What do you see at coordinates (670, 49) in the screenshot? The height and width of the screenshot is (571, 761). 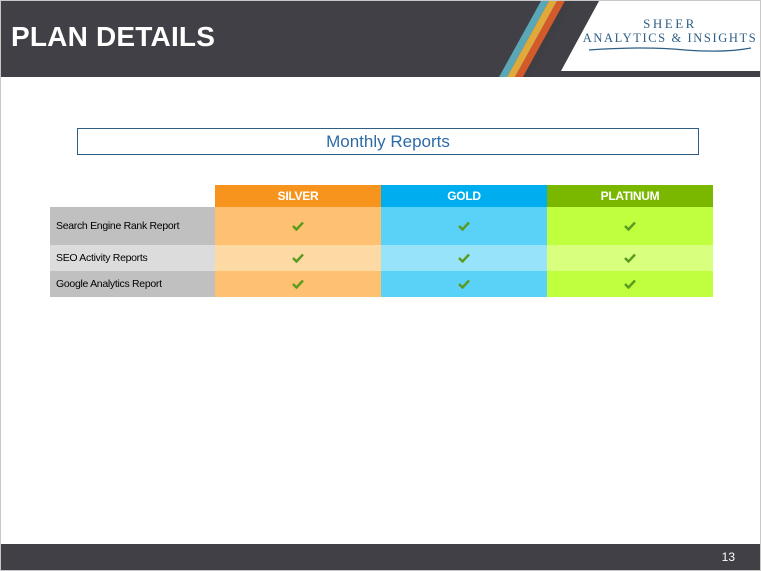 I see `logo-swoosh-icon` at bounding box center [670, 49].